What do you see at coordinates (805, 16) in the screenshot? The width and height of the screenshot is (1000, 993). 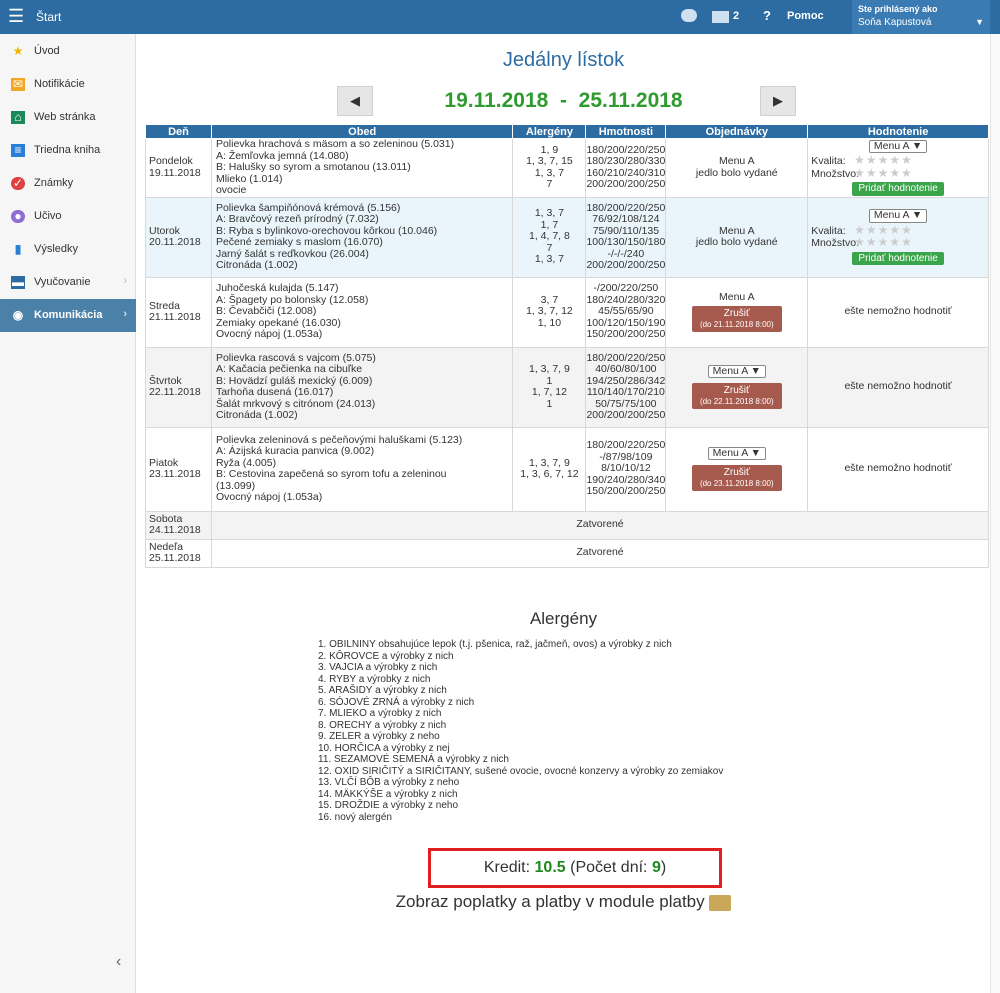 I see `help-link: Pomoc` at bounding box center [805, 16].